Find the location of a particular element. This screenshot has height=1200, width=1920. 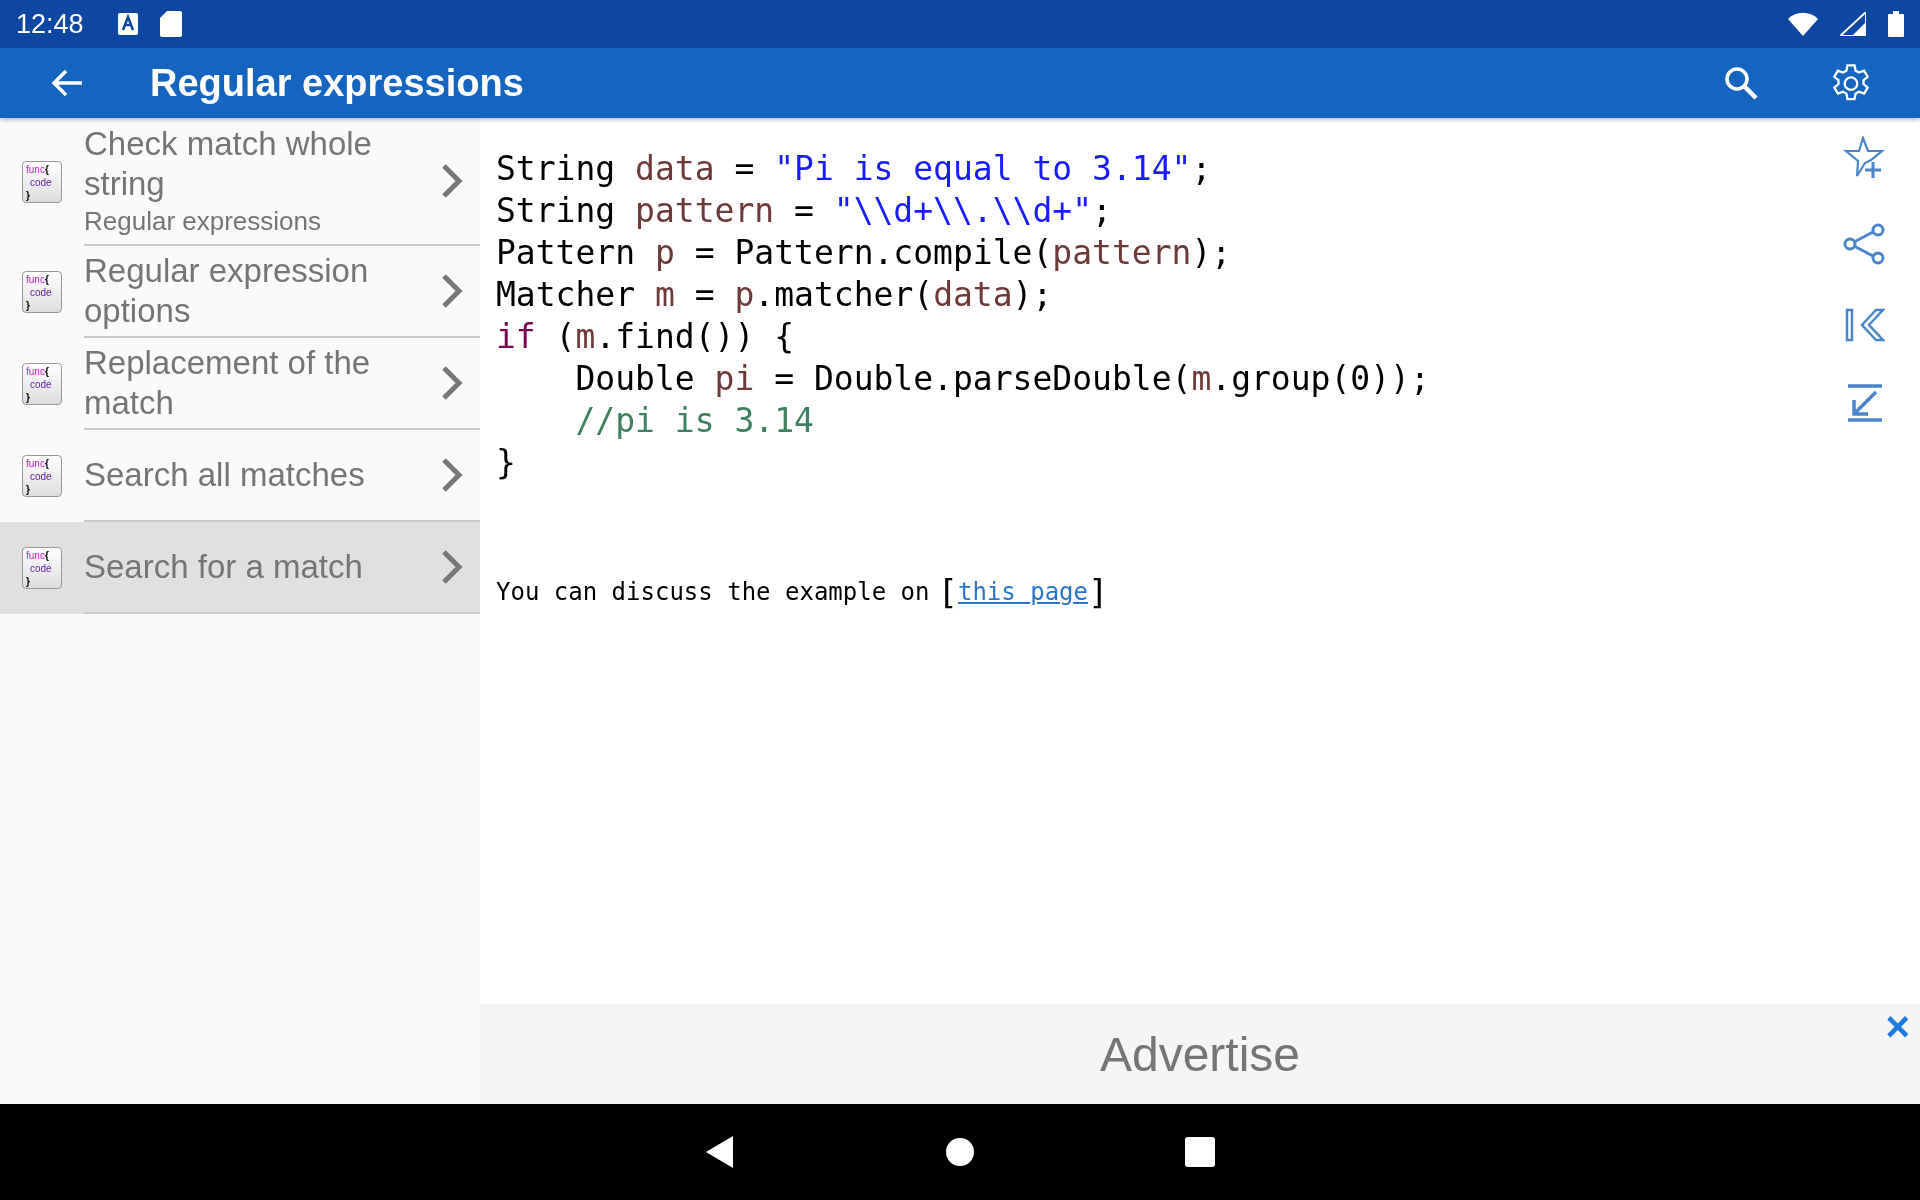

list-item: func{ code } Replacement of the match is located at coordinates (240, 384).